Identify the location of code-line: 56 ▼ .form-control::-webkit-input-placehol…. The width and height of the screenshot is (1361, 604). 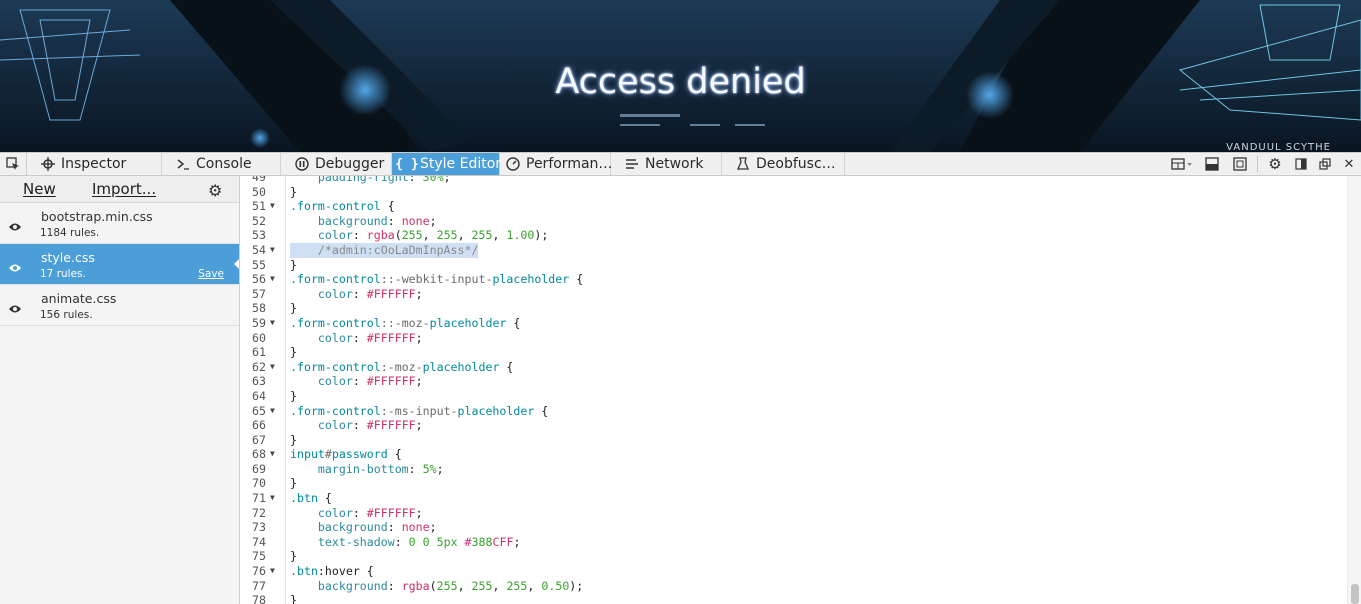
(794, 279).